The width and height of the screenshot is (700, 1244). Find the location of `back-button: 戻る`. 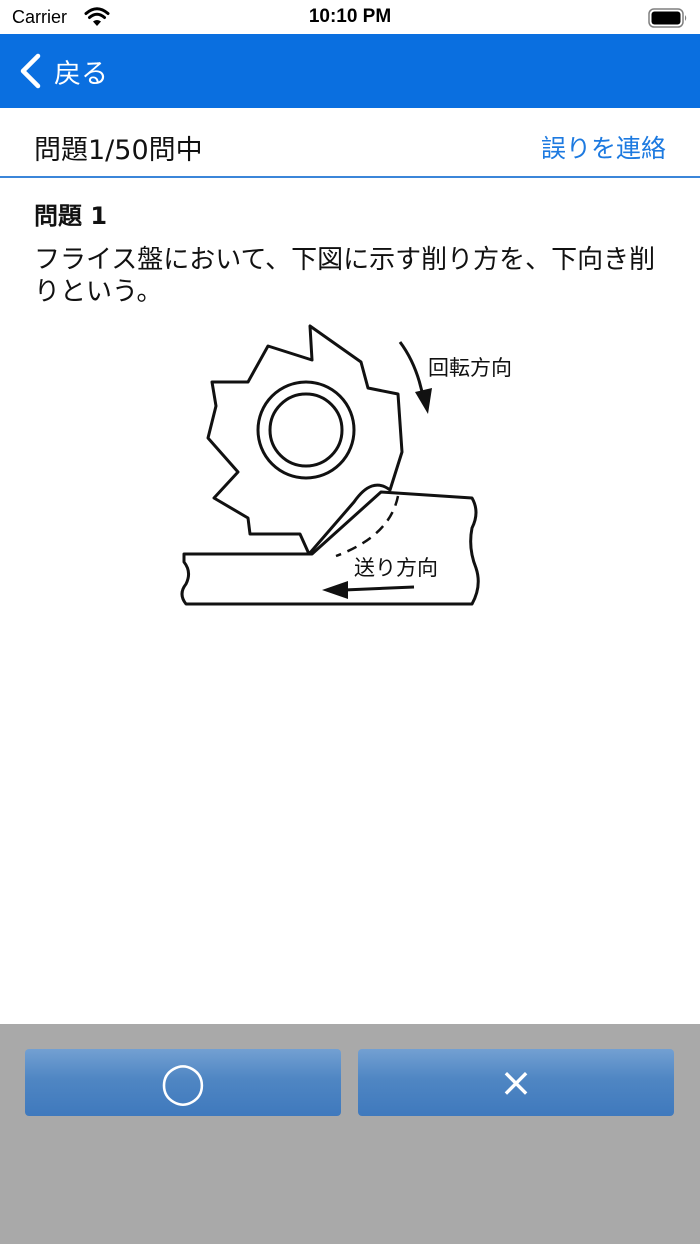

back-button: 戻る is located at coordinates (63, 71).